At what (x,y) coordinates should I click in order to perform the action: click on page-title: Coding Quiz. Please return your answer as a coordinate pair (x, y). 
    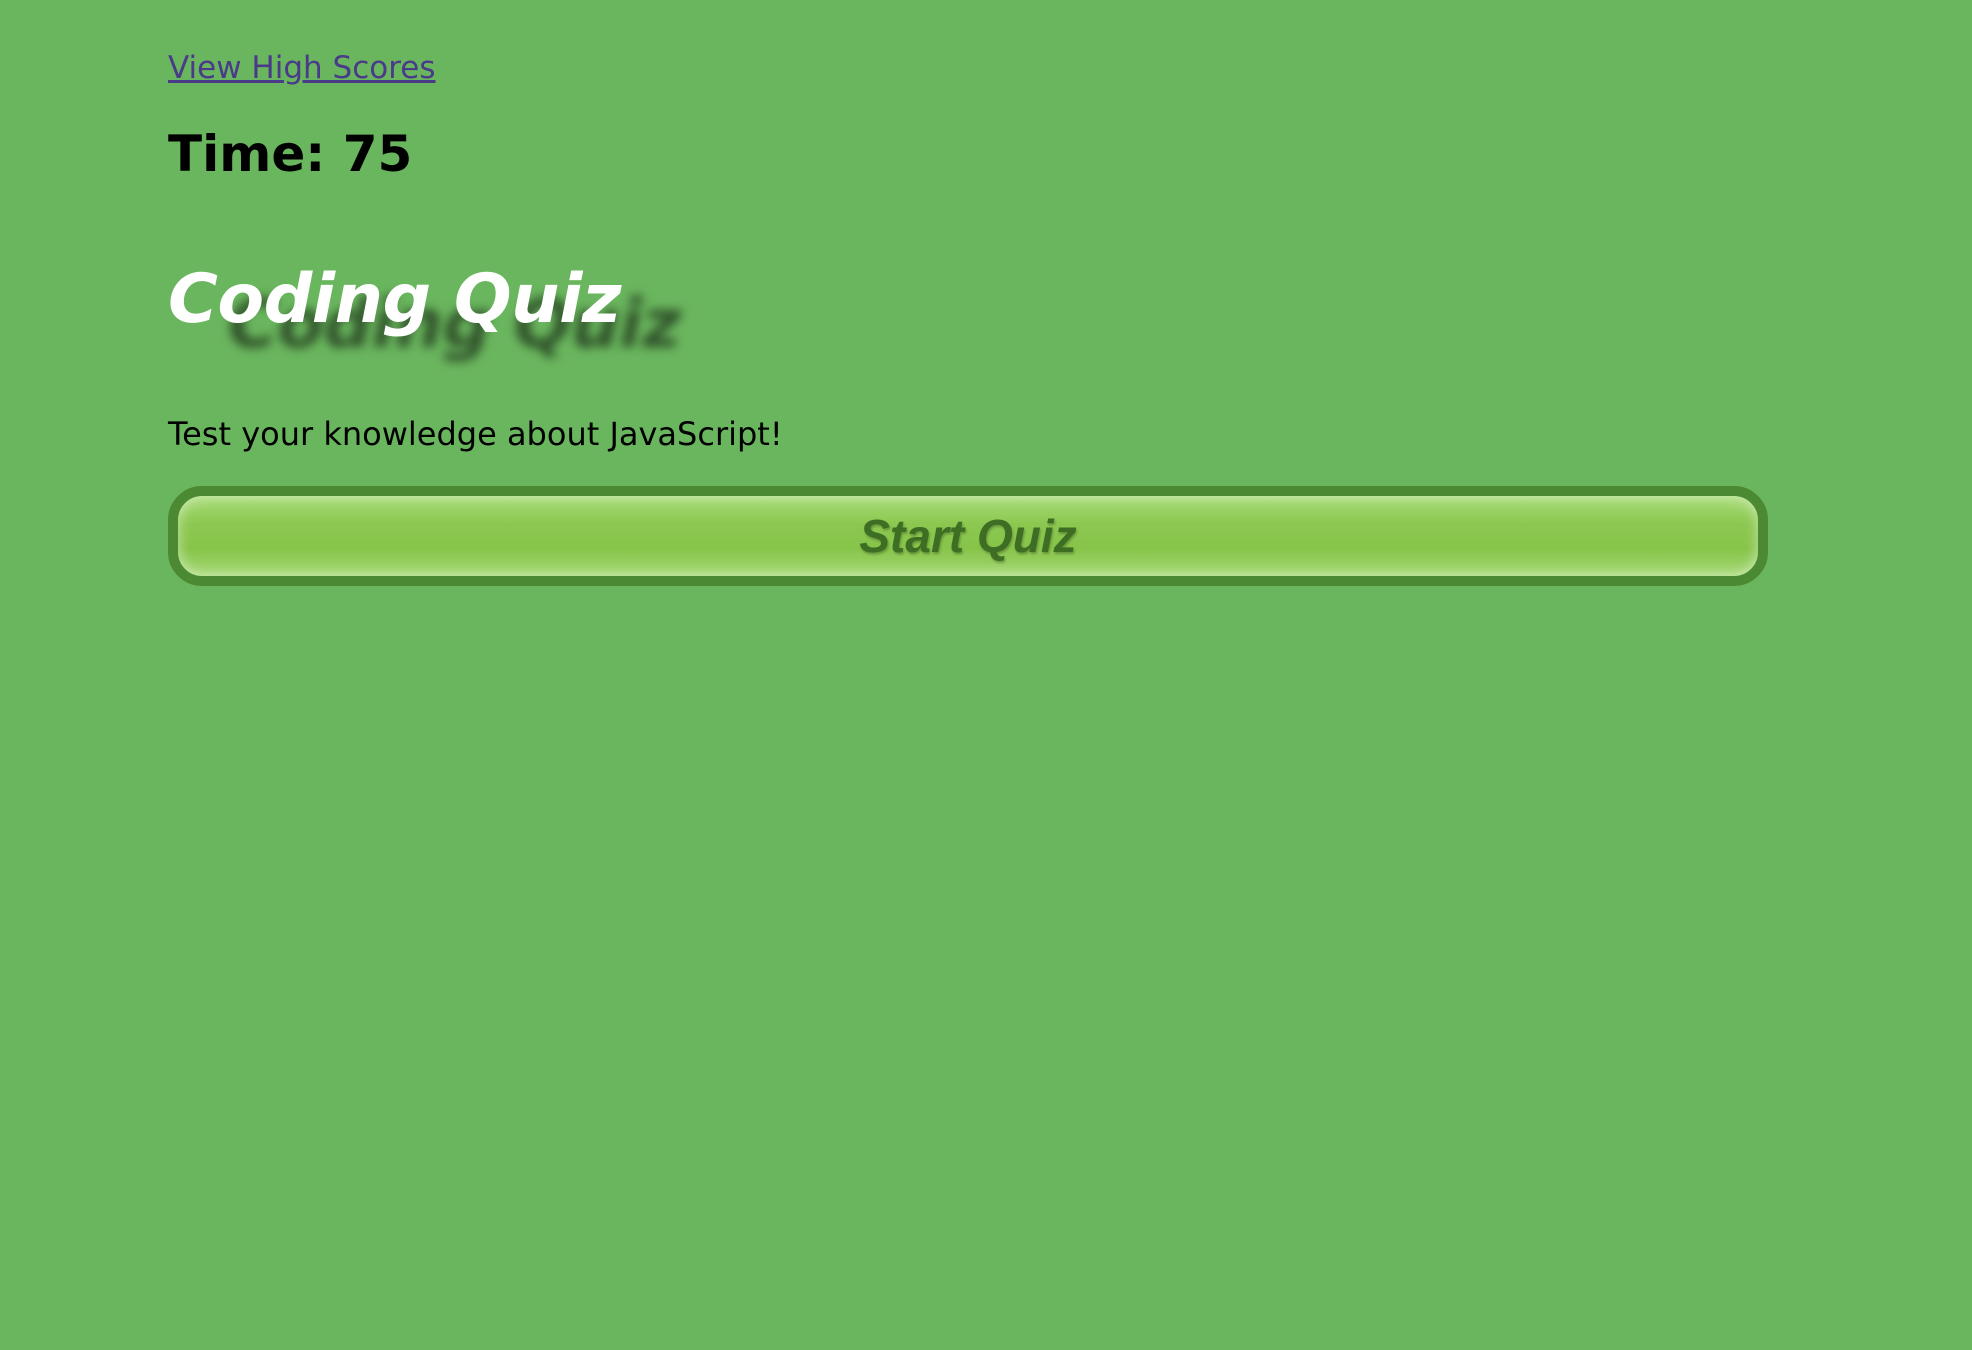
    Looking at the image, I should click on (394, 299).